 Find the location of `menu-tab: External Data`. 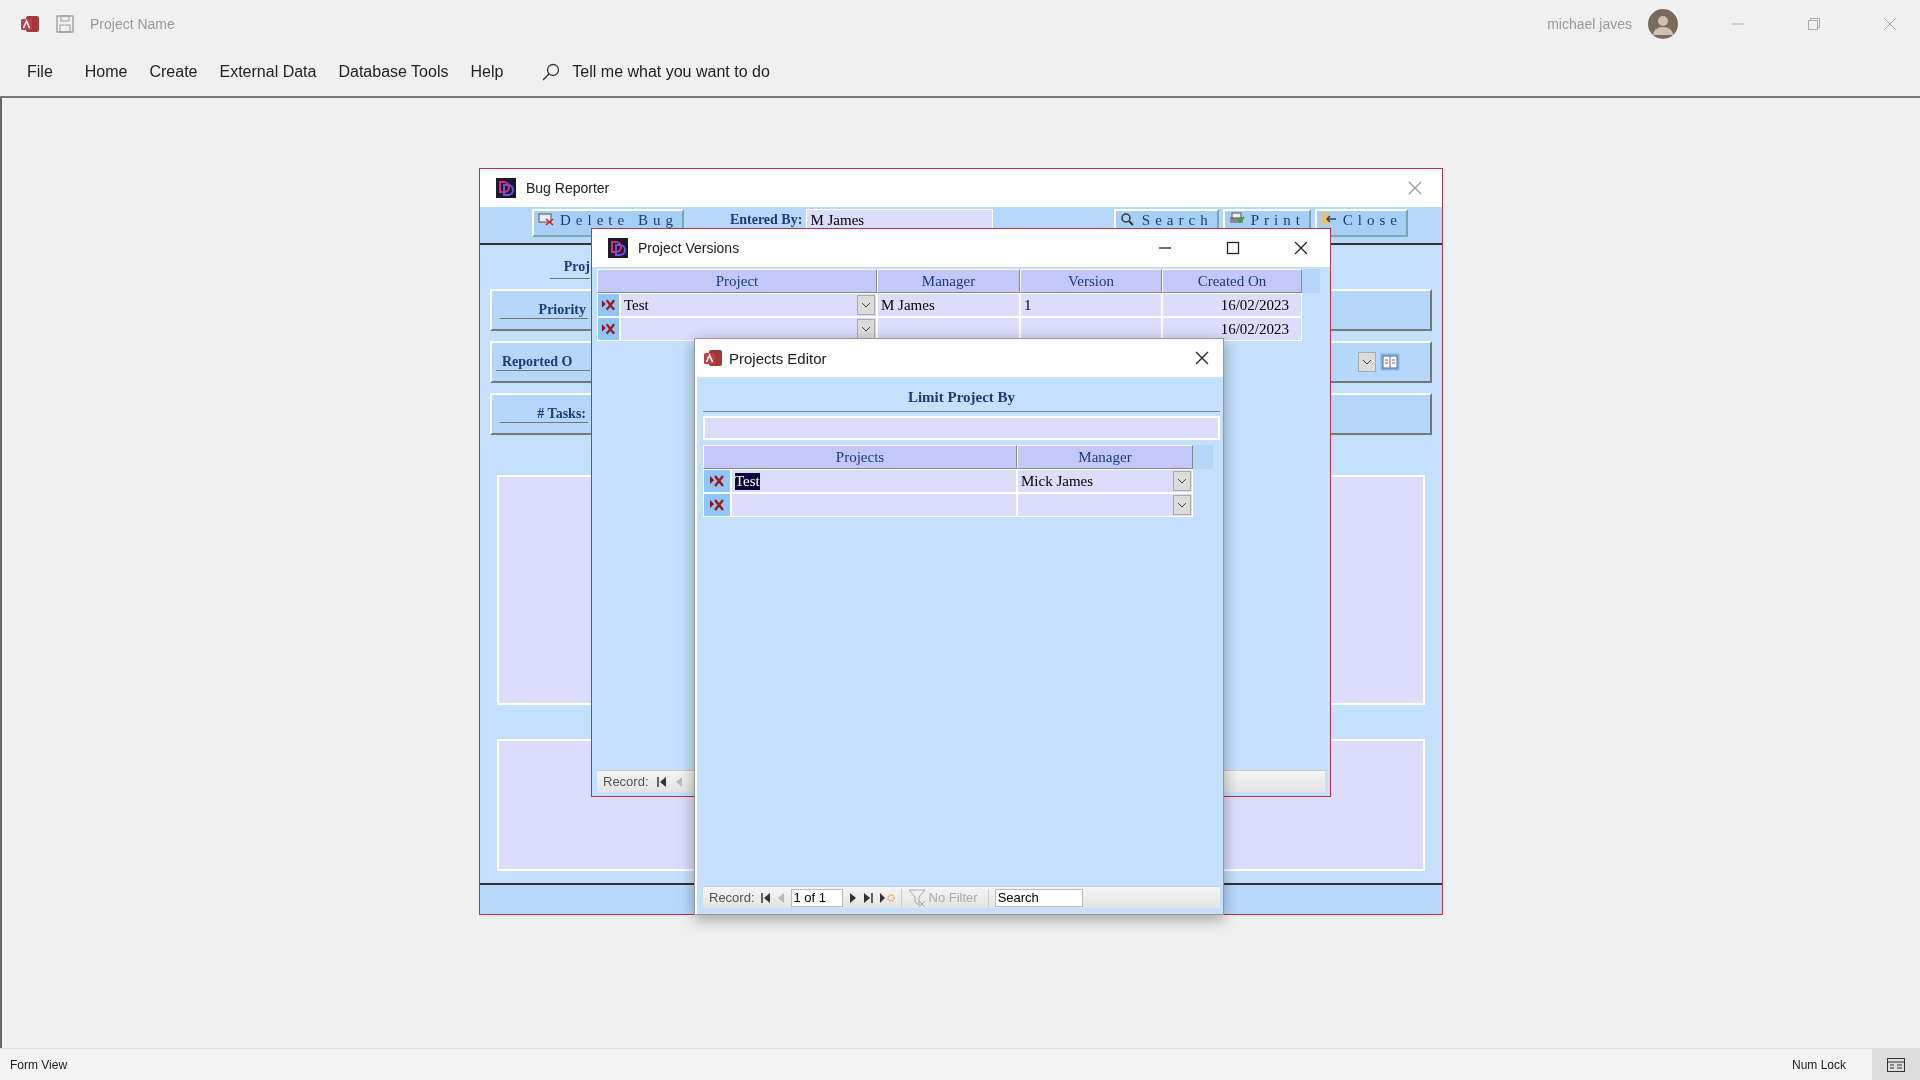

menu-tab: External Data is located at coordinates (268, 72).